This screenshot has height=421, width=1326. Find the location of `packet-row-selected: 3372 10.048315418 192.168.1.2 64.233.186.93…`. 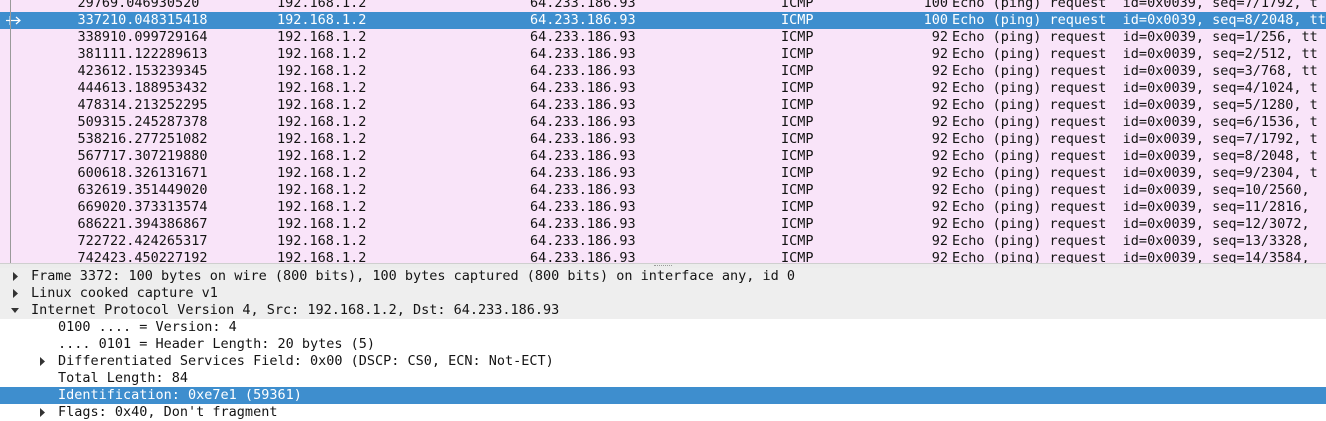

packet-row-selected: 3372 10.048315418 192.168.1.2 64.233.186.93… is located at coordinates (663, 20).